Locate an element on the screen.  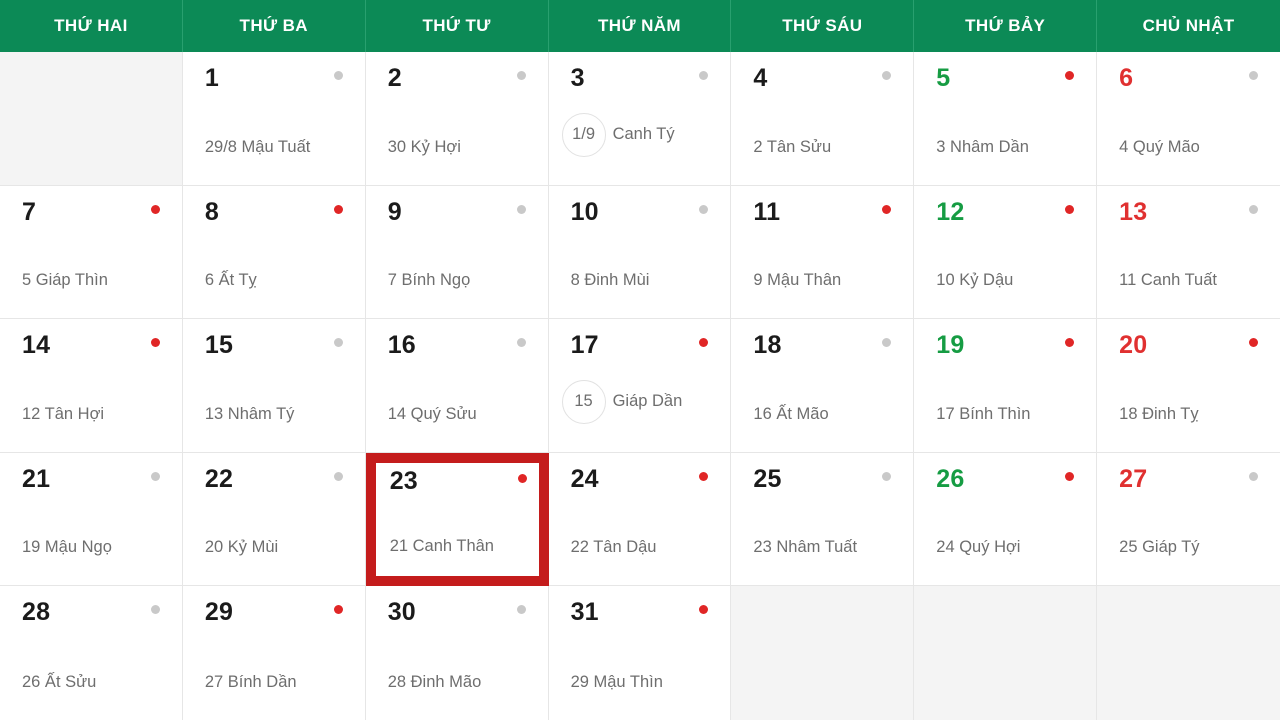
day-cell: 20 18 Đinh Tỵ is located at coordinates (1188, 386).